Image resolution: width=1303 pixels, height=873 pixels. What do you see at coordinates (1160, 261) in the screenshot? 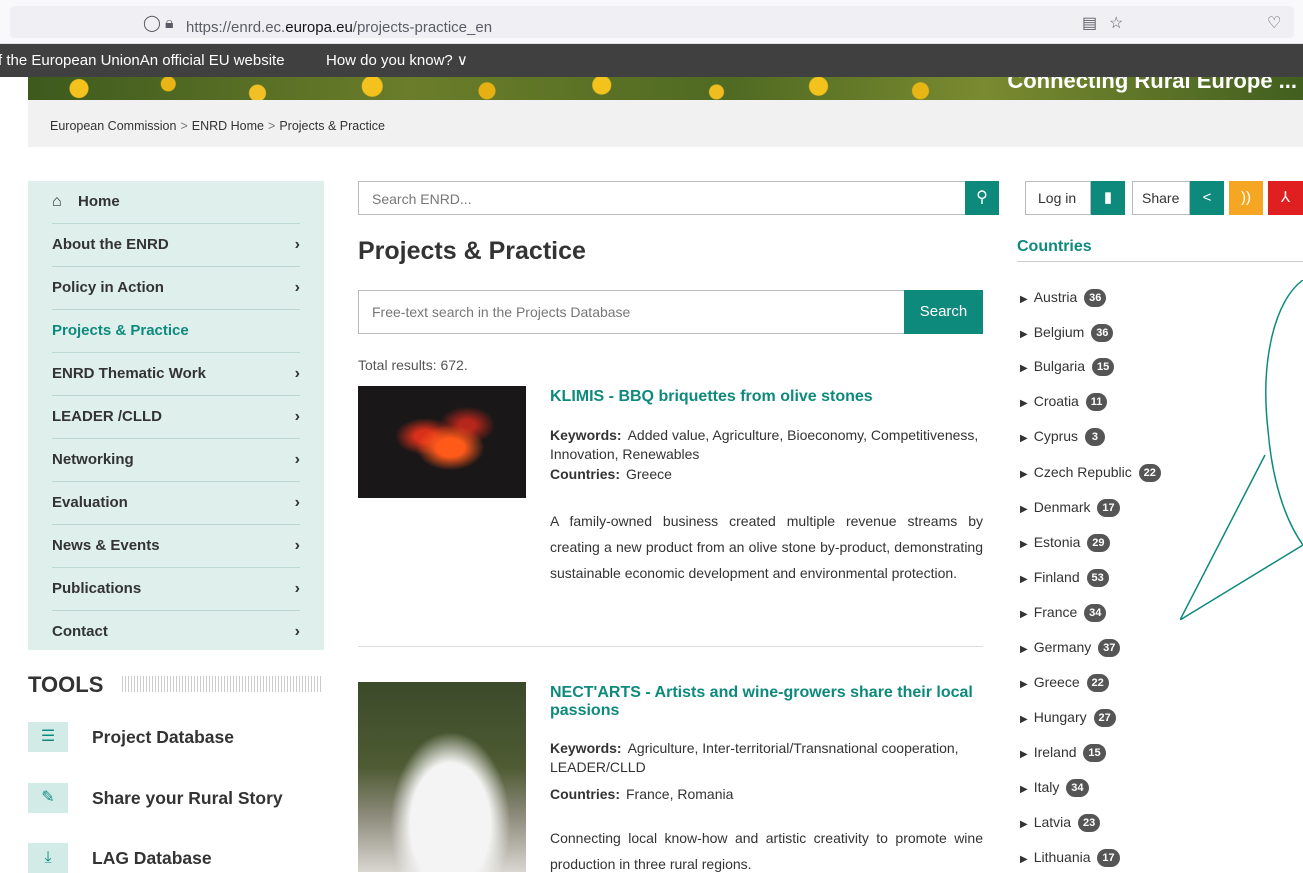
I see `countries-divider` at bounding box center [1160, 261].